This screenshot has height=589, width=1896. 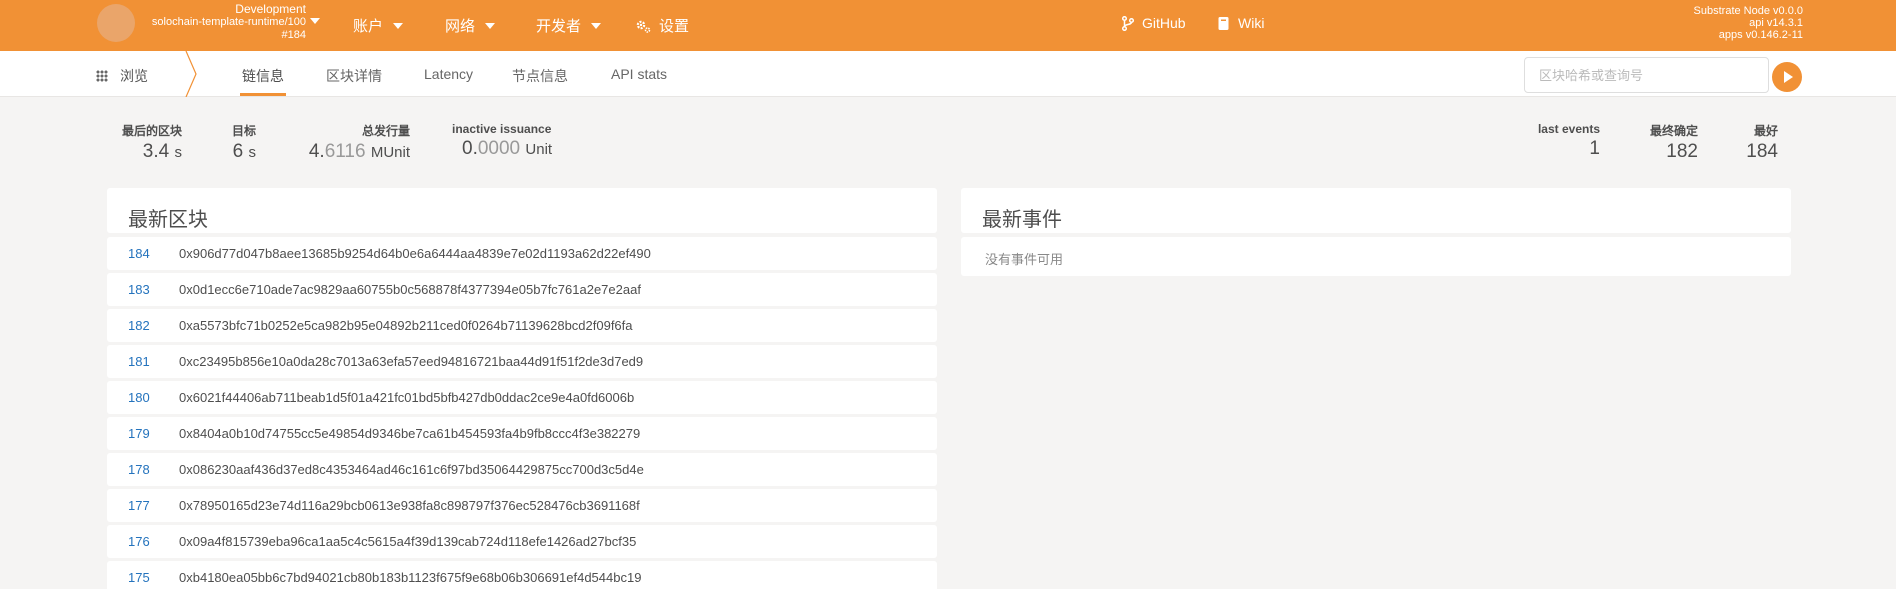 I want to click on recent-events-empty: 没有事件可用, so click(x=1376, y=256).